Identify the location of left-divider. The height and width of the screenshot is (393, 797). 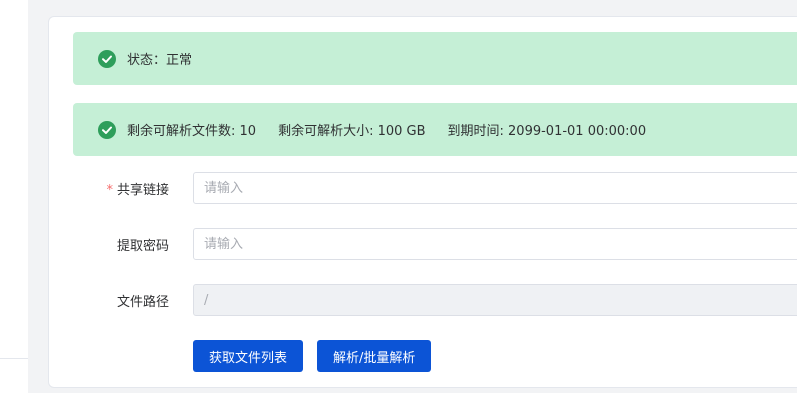
(14, 358).